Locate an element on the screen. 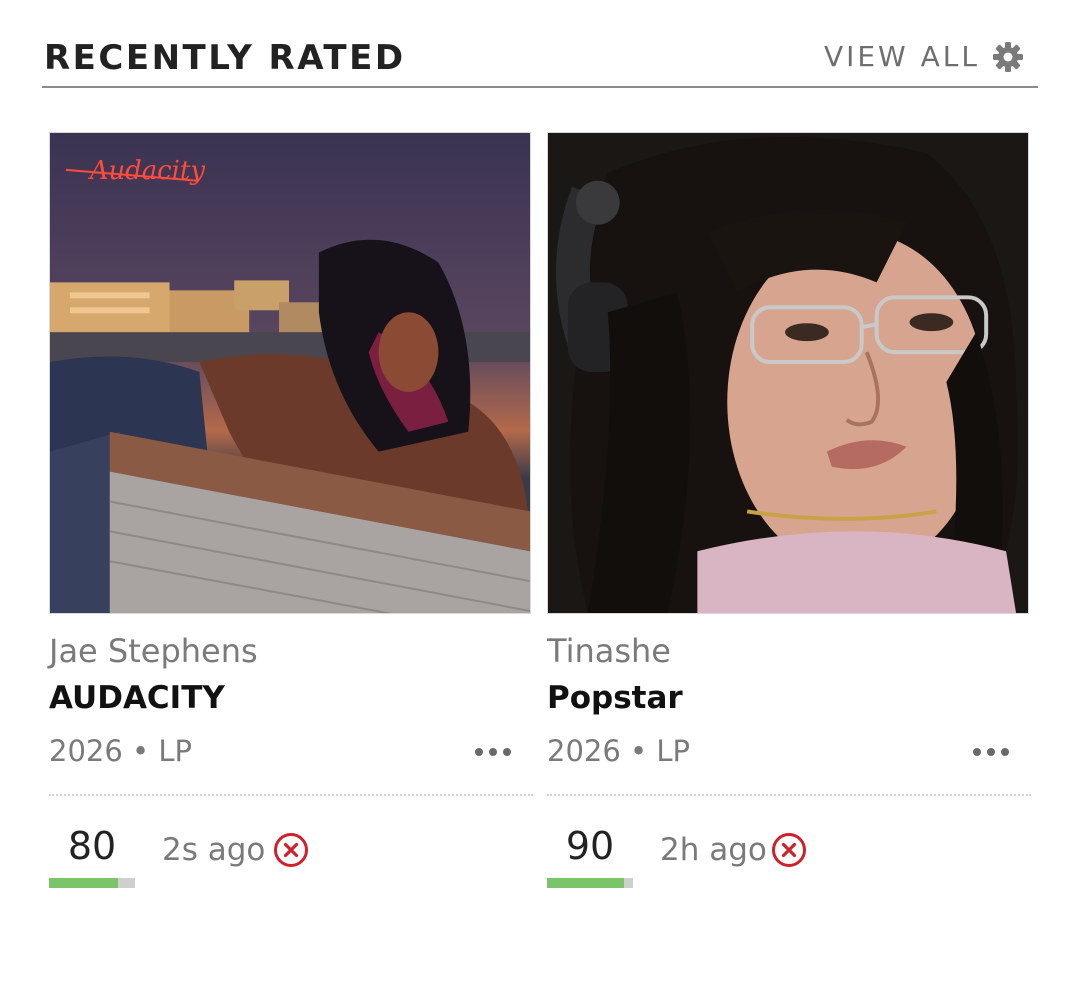  rated-time: 2h ago is located at coordinates (713, 850).